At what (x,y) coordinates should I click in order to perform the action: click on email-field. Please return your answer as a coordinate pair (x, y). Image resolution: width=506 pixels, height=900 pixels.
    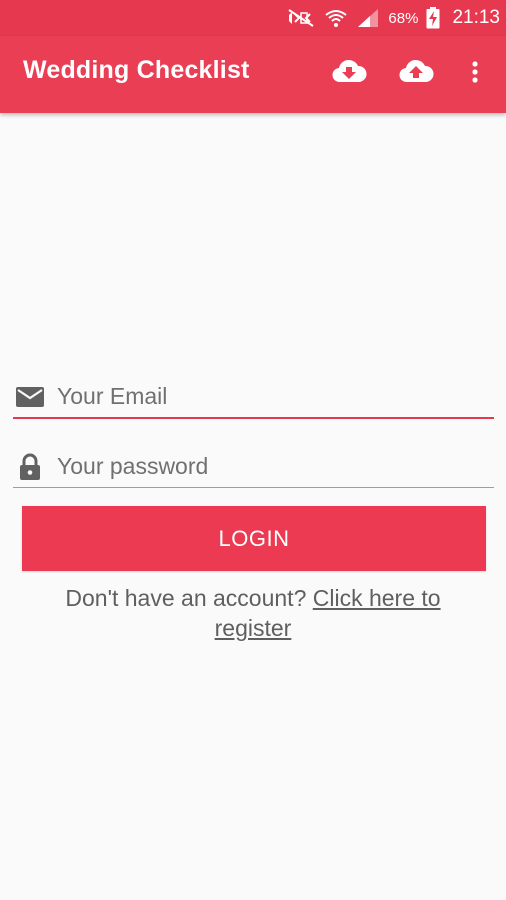
    Looking at the image, I should click on (253, 398).